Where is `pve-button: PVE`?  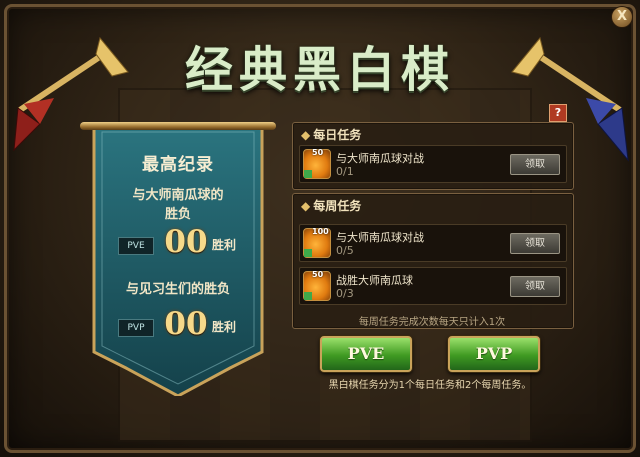 pve-button: PVE is located at coordinates (366, 354).